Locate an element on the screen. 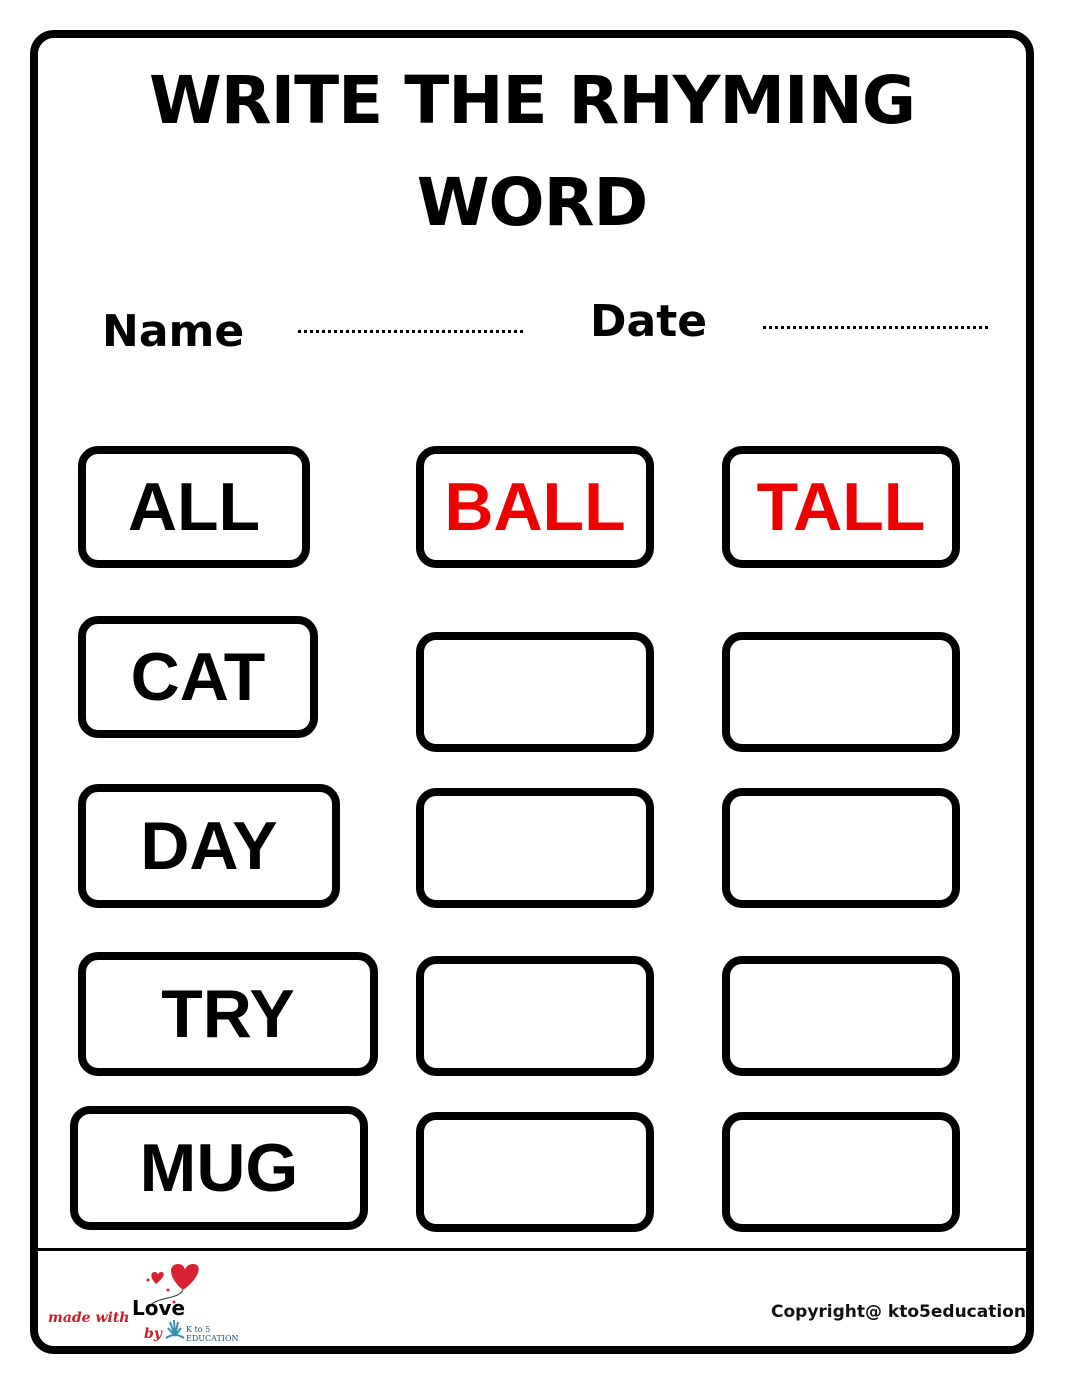 The image size is (1068, 1382). prompt-word-box: MUG is located at coordinates (219, 1168).